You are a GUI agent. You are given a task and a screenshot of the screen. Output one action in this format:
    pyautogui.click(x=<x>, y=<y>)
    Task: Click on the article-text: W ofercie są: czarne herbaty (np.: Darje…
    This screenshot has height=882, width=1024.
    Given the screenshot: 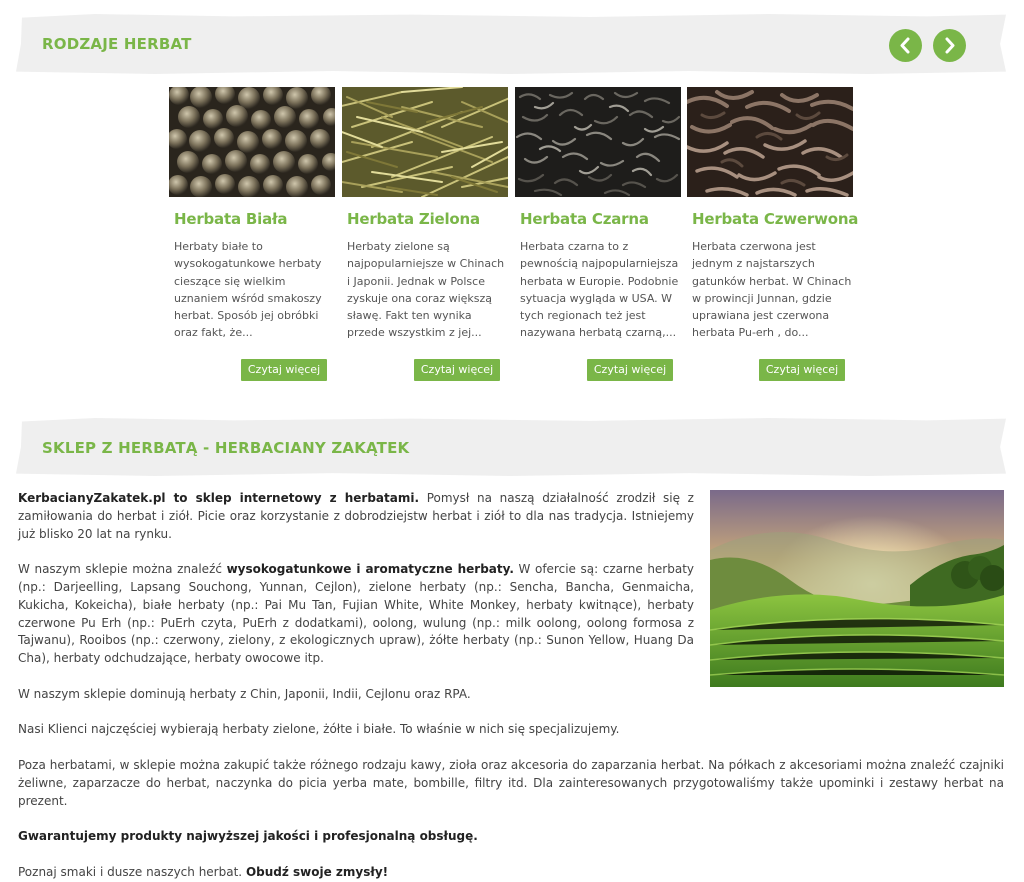 What is the action you would take?
    pyautogui.click(x=356, y=614)
    